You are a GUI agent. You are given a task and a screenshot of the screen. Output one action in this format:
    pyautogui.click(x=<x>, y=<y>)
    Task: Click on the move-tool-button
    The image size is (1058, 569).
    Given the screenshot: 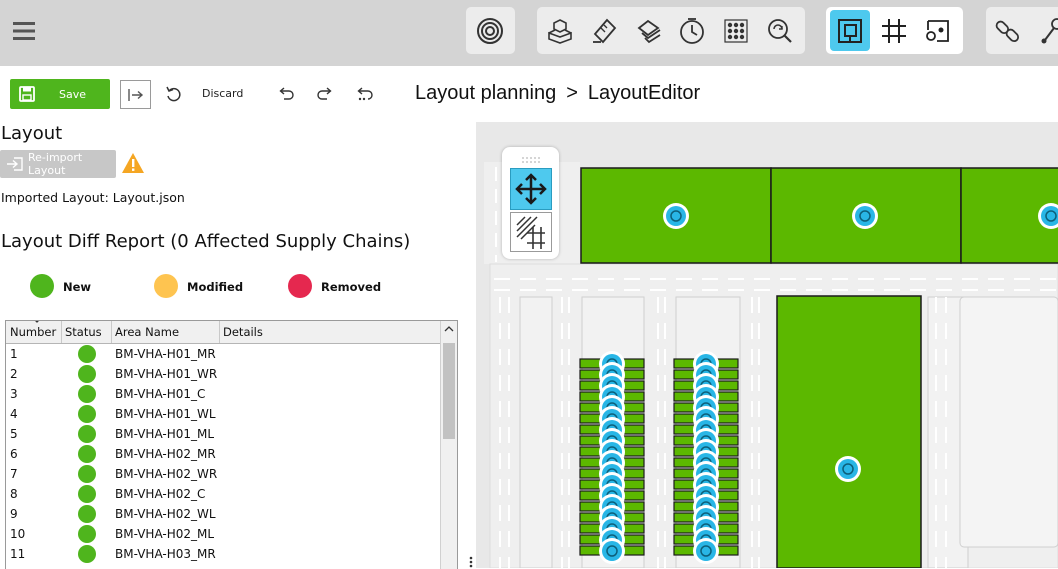 What is the action you would take?
    pyautogui.click(x=531, y=189)
    